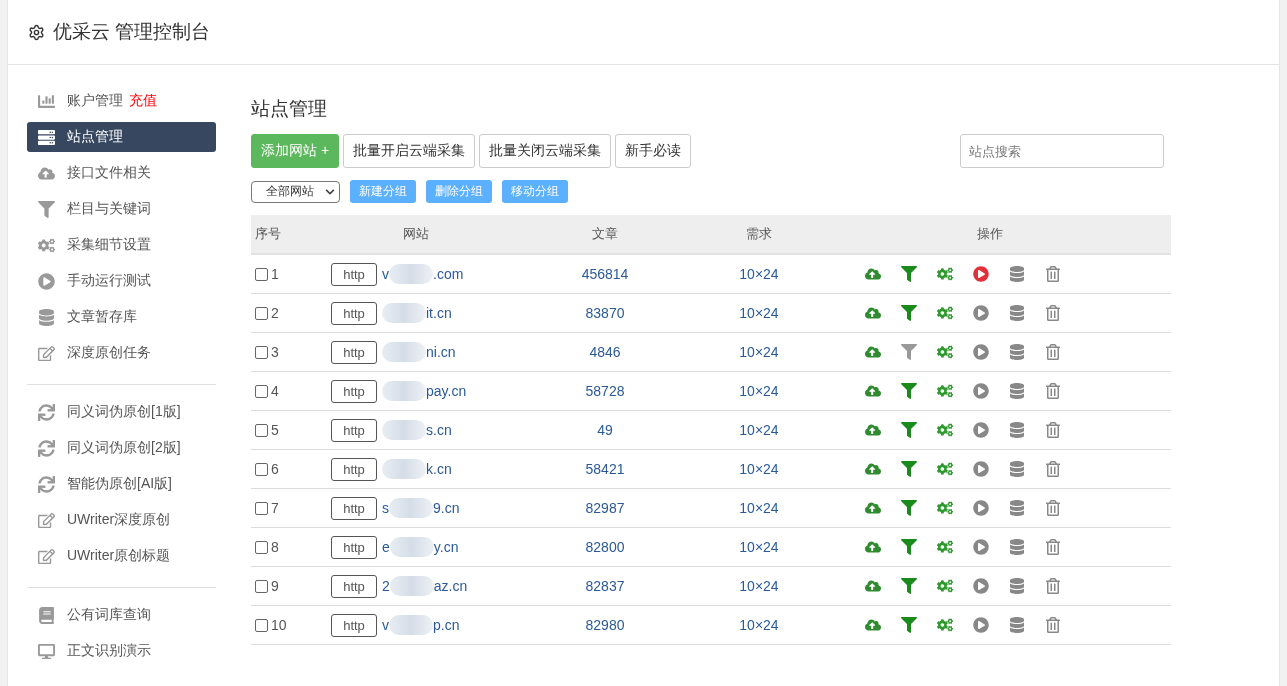 The width and height of the screenshot is (1287, 686). What do you see at coordinates (1062, 151) in the screenshot?
I see `search-field: 站点搜索` at bounding box center [1062, 151].